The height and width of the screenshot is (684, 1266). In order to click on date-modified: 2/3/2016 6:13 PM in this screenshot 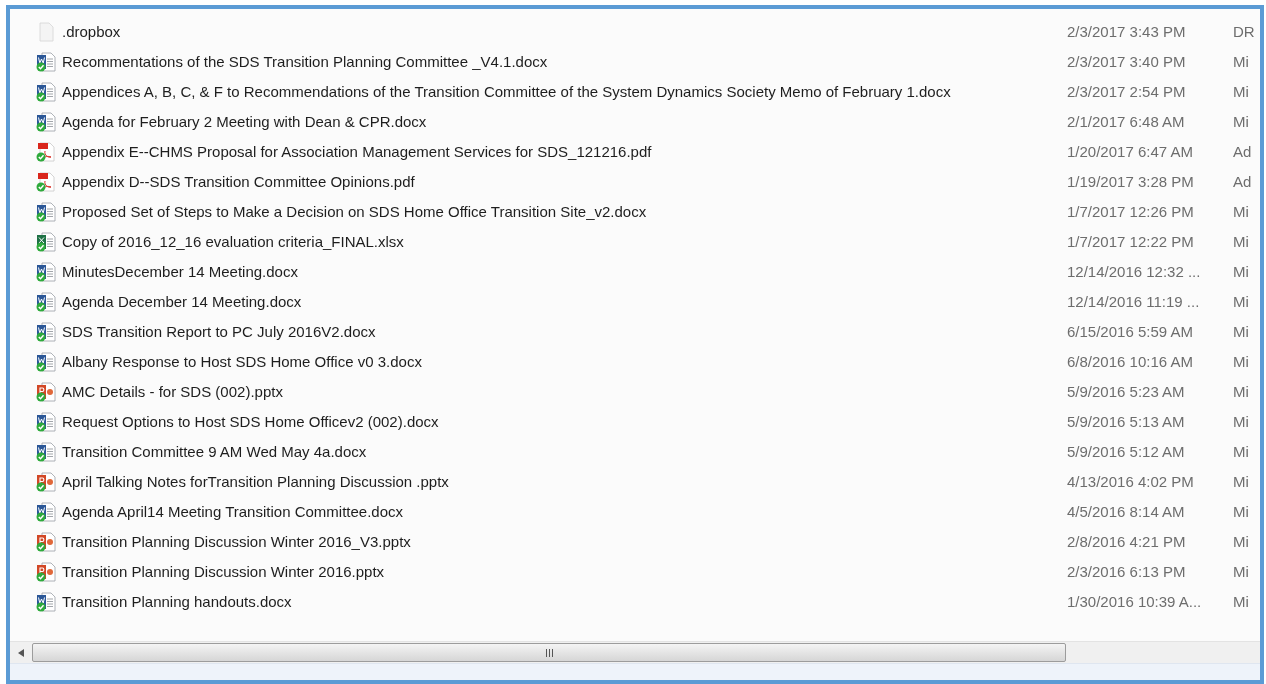, I will do `click(1127, 571)`.